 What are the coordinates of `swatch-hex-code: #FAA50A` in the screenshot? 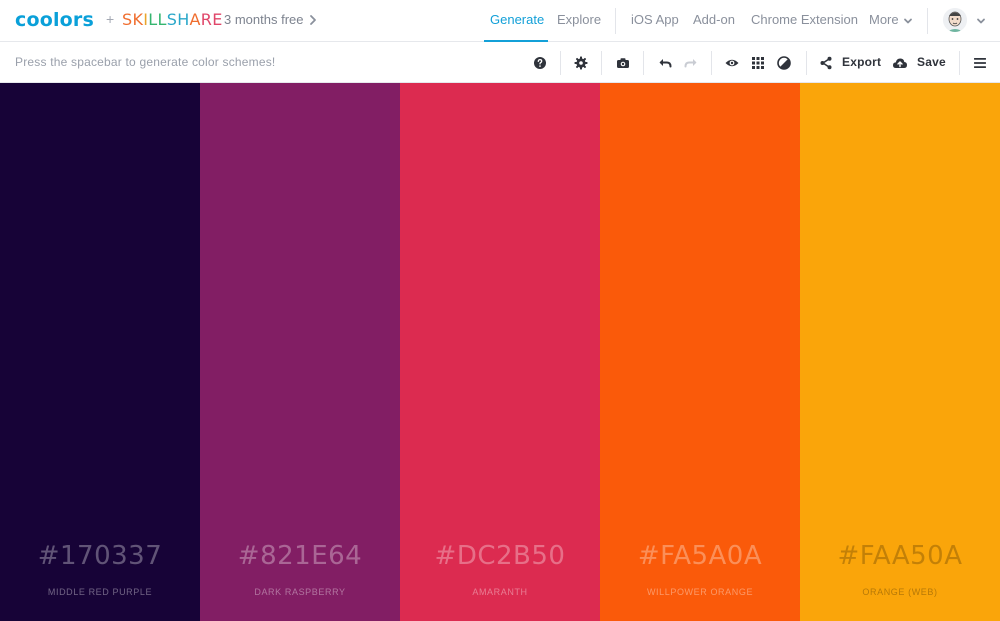 It's located at (900, 556).